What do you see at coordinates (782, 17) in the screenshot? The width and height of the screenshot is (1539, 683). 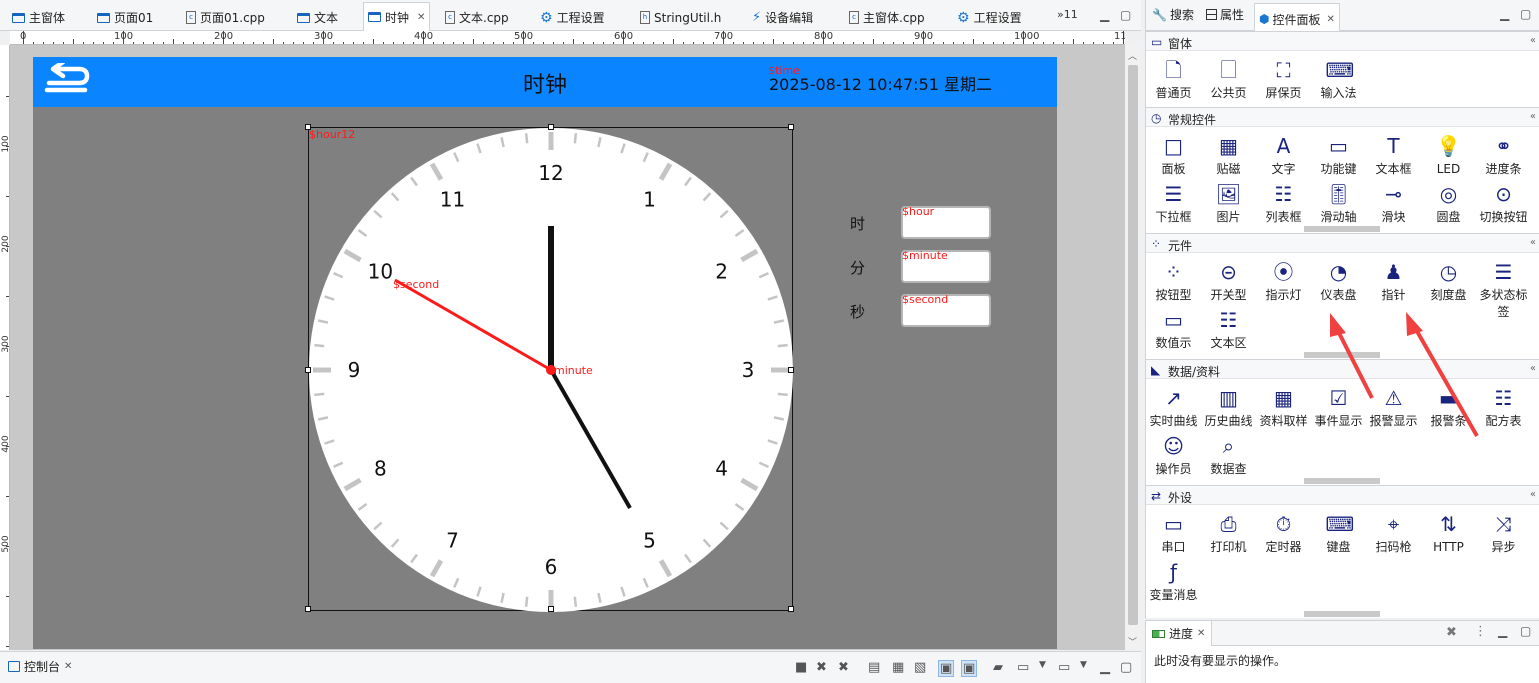 I see `editor-tab-8: ⚡ 设备编辑` at bounding box center [782, 17].